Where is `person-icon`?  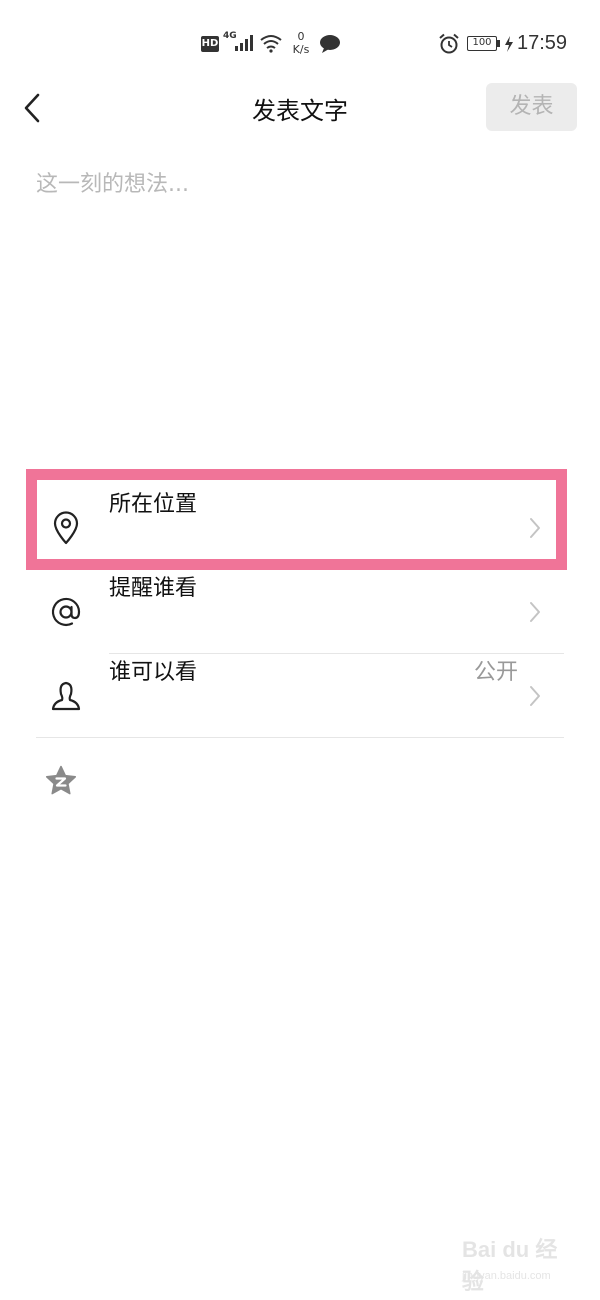 person-icon is located at coordinates (66, 696).